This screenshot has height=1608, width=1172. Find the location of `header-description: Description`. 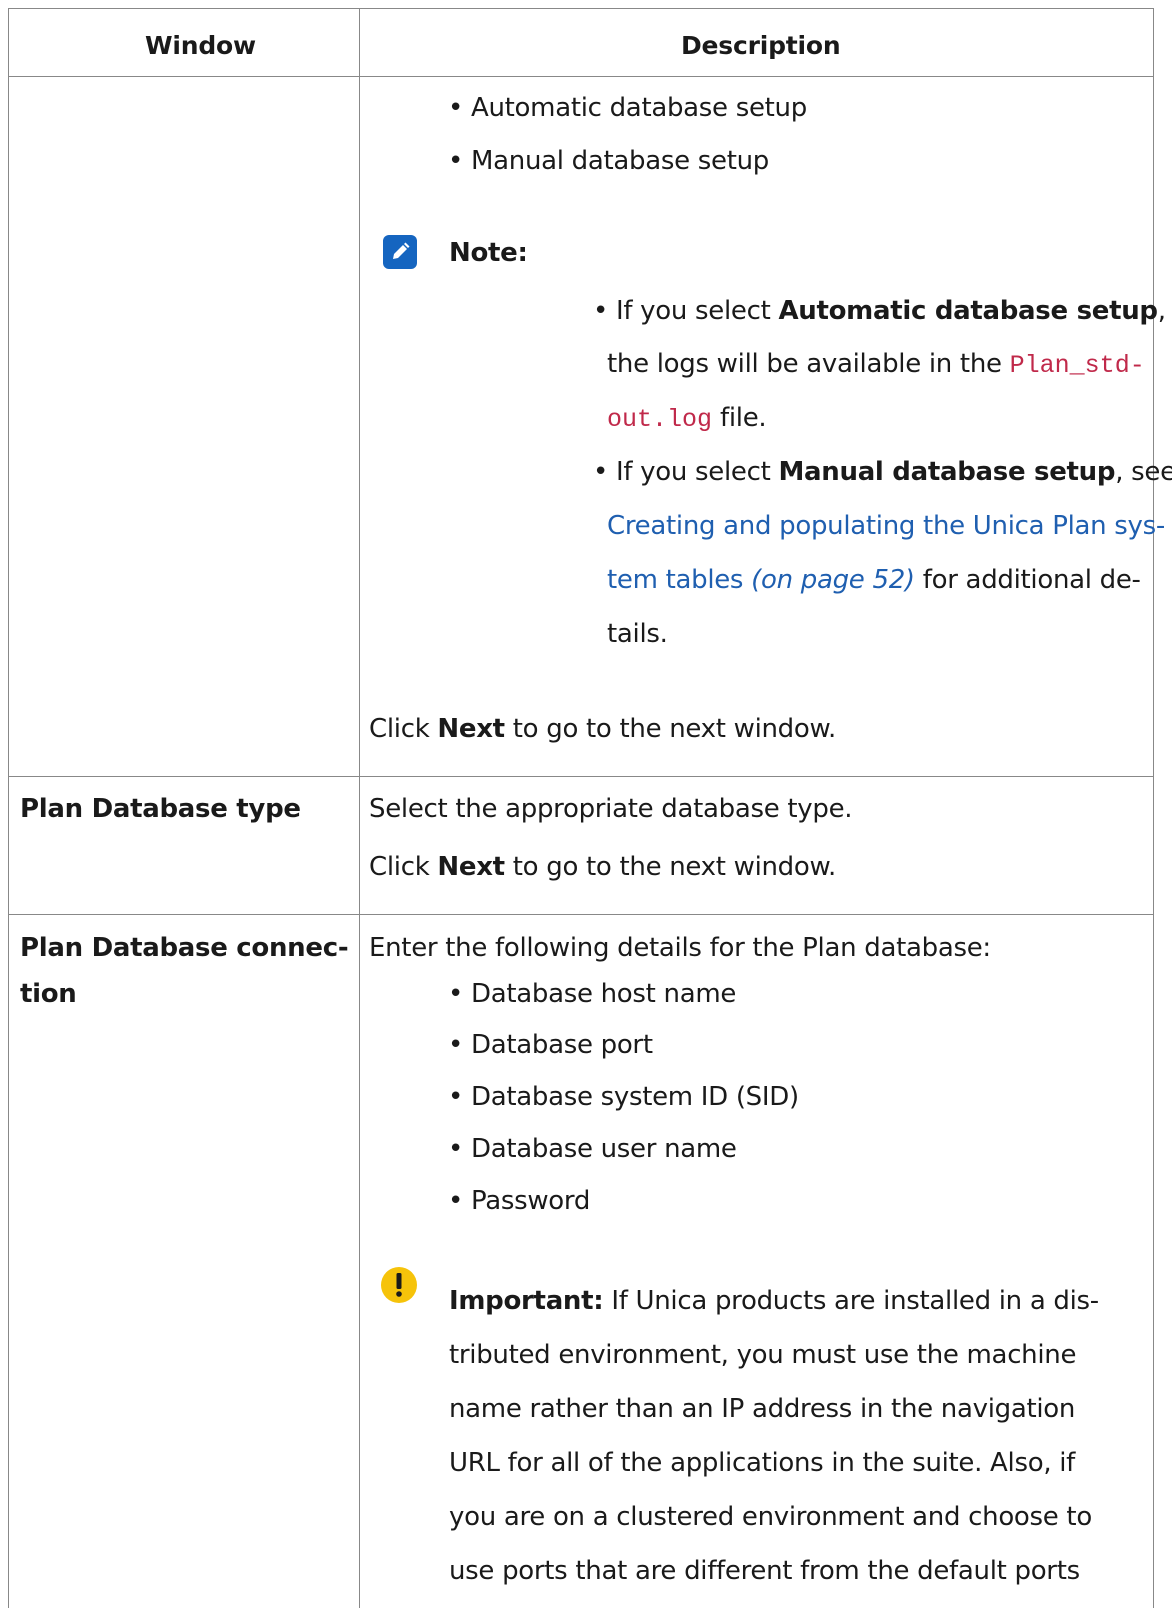

header-description: Description is located at coordinates (761, 45).